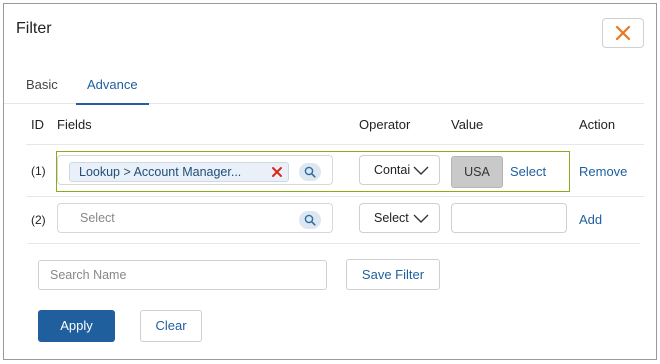  What do you see at coordinates (112, 91) in the screenshot?
I see `tab-advance: Advance` at bounding box center [112, 91].